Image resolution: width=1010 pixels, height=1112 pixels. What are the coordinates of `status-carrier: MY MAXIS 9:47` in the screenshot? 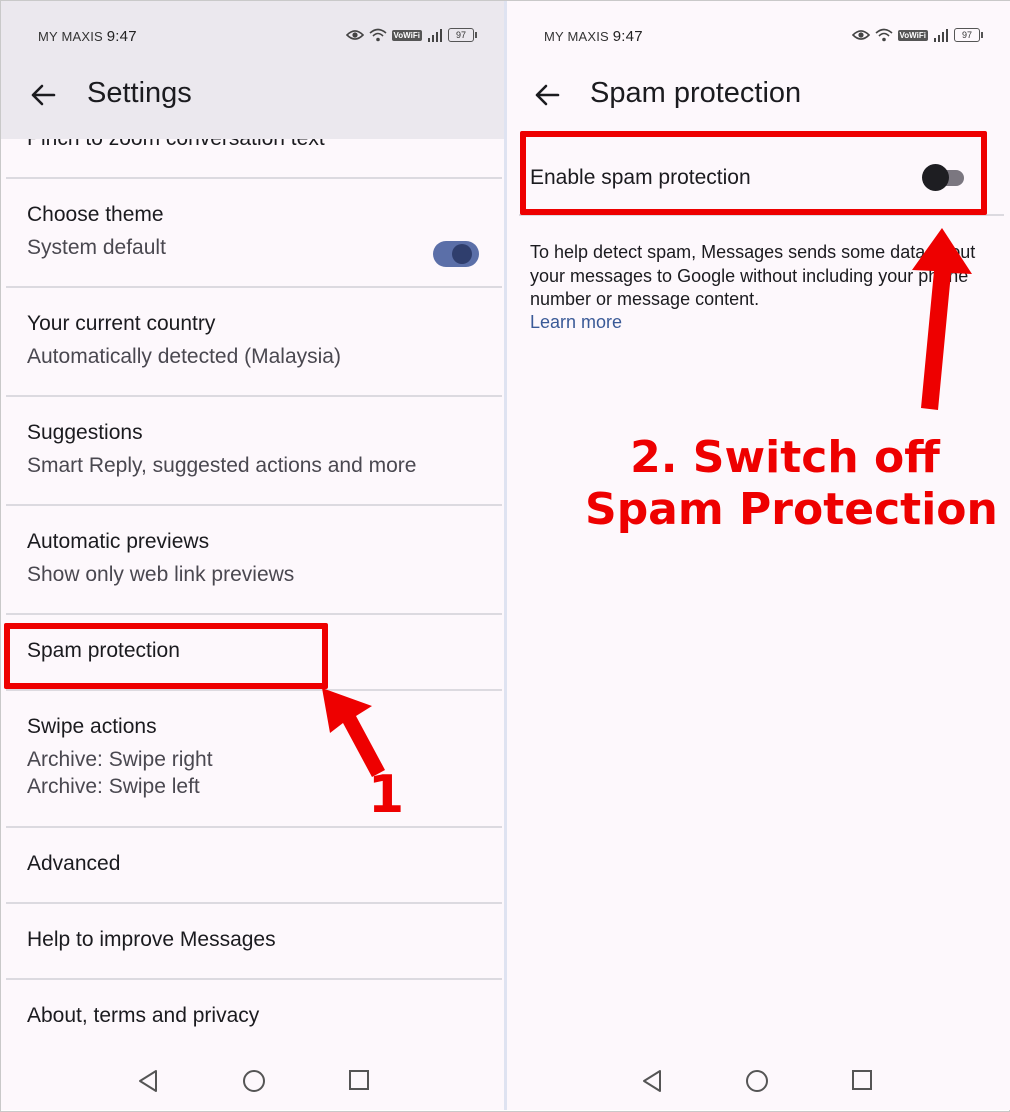 It's located at (87, 36).